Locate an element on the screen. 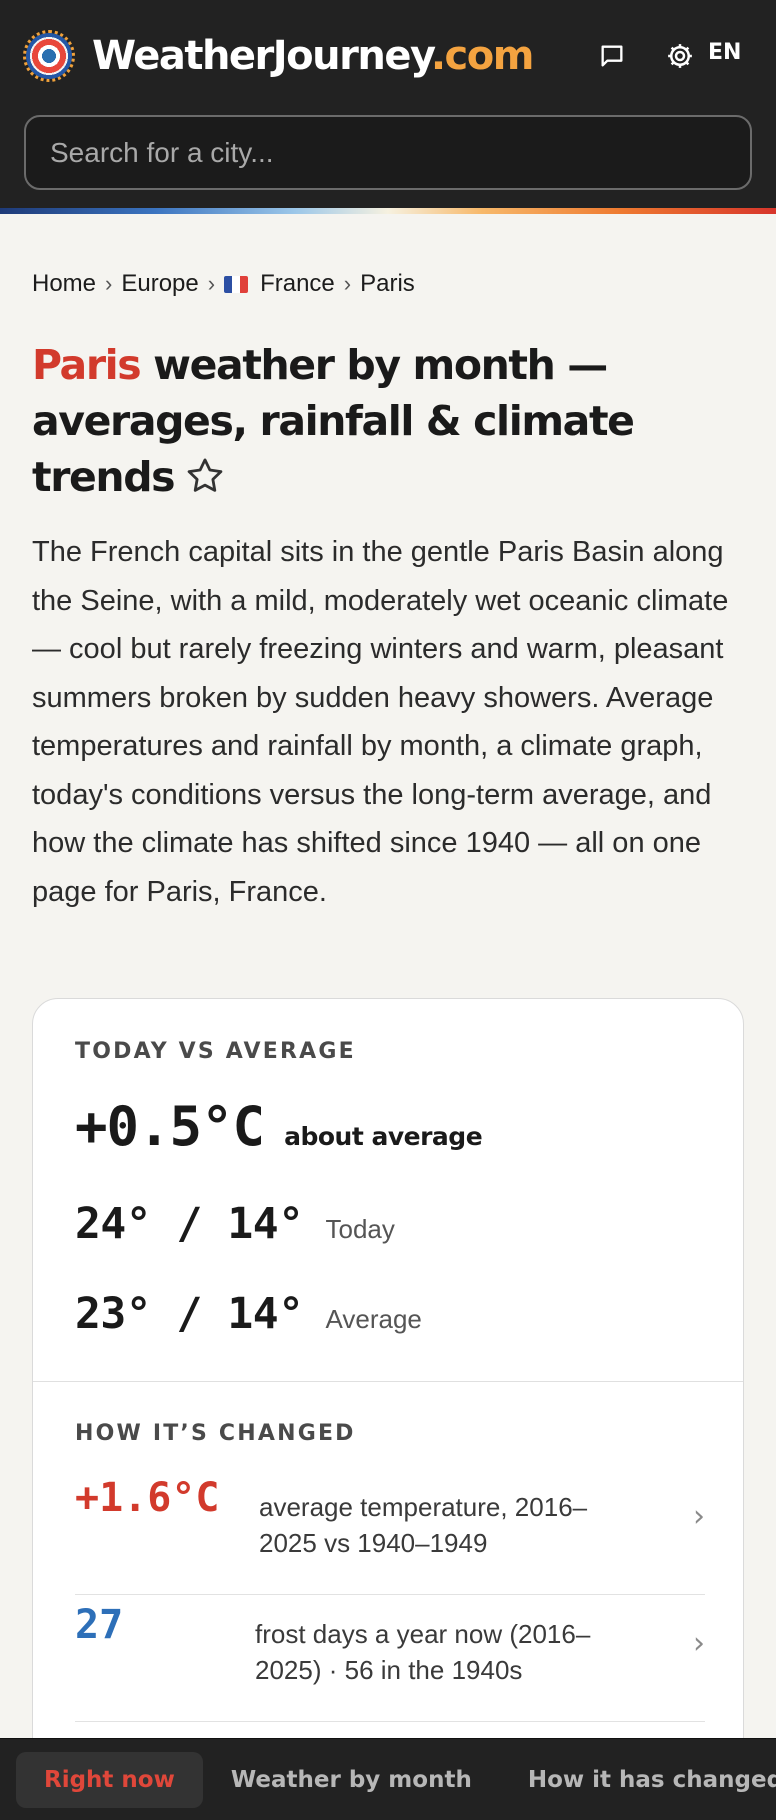 This screenshot has width=776, height=1820. today-temps: 24° / 14° is located at coordinates (189, 1224).